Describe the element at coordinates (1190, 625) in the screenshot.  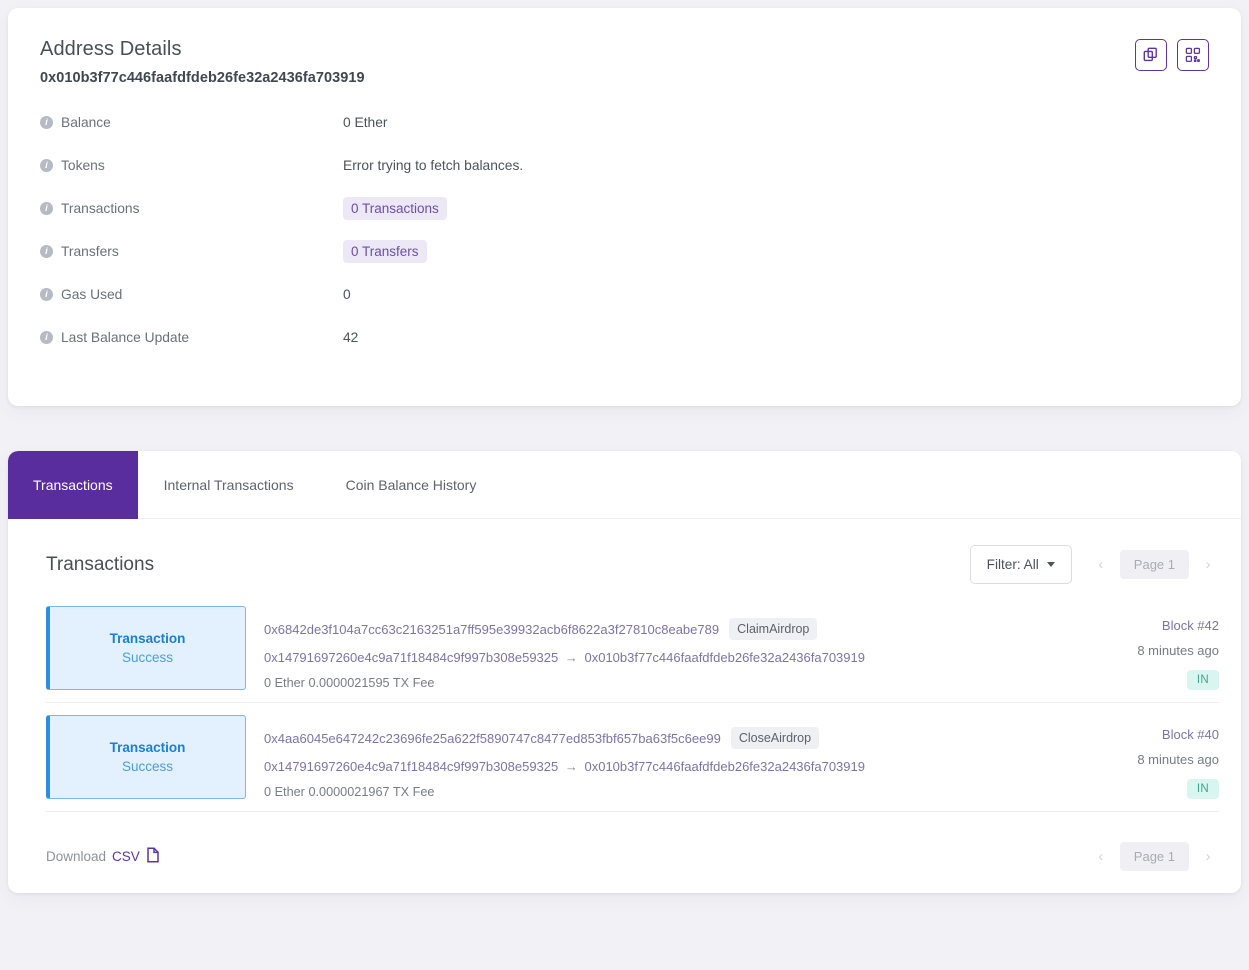
I see `block-link: Block #42` at that location.